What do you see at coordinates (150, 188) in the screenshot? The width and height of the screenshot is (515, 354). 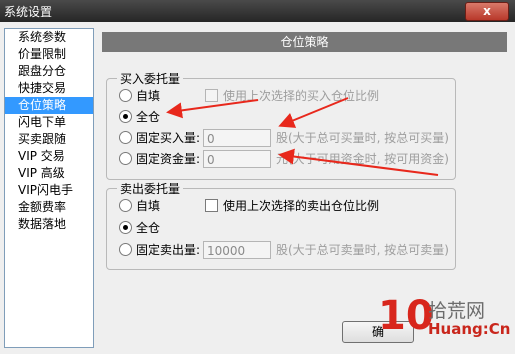 I see `sell-group-label: 卖出委托量` at bounding box center [150, 188].